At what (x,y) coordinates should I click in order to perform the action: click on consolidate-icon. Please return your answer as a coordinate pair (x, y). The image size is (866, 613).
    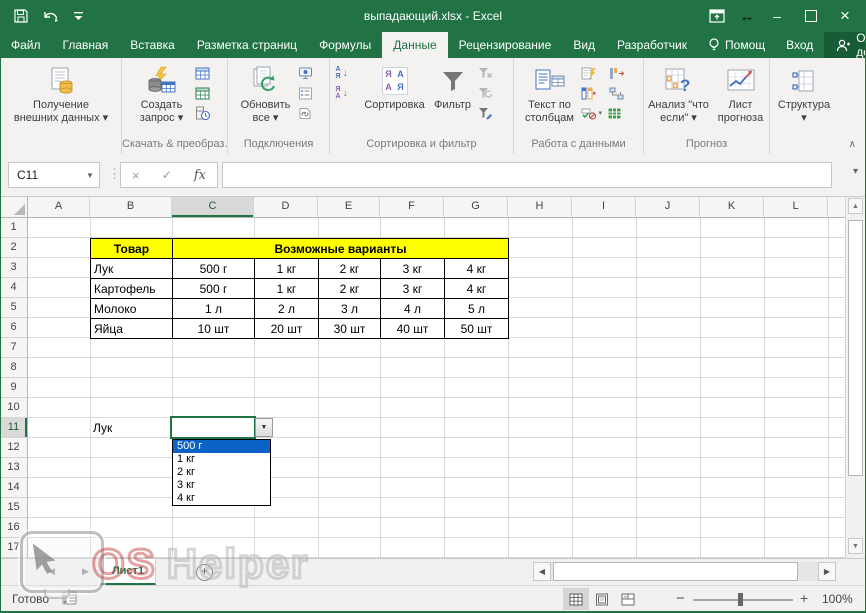
    Looking at the image, I should click on (616, 73).